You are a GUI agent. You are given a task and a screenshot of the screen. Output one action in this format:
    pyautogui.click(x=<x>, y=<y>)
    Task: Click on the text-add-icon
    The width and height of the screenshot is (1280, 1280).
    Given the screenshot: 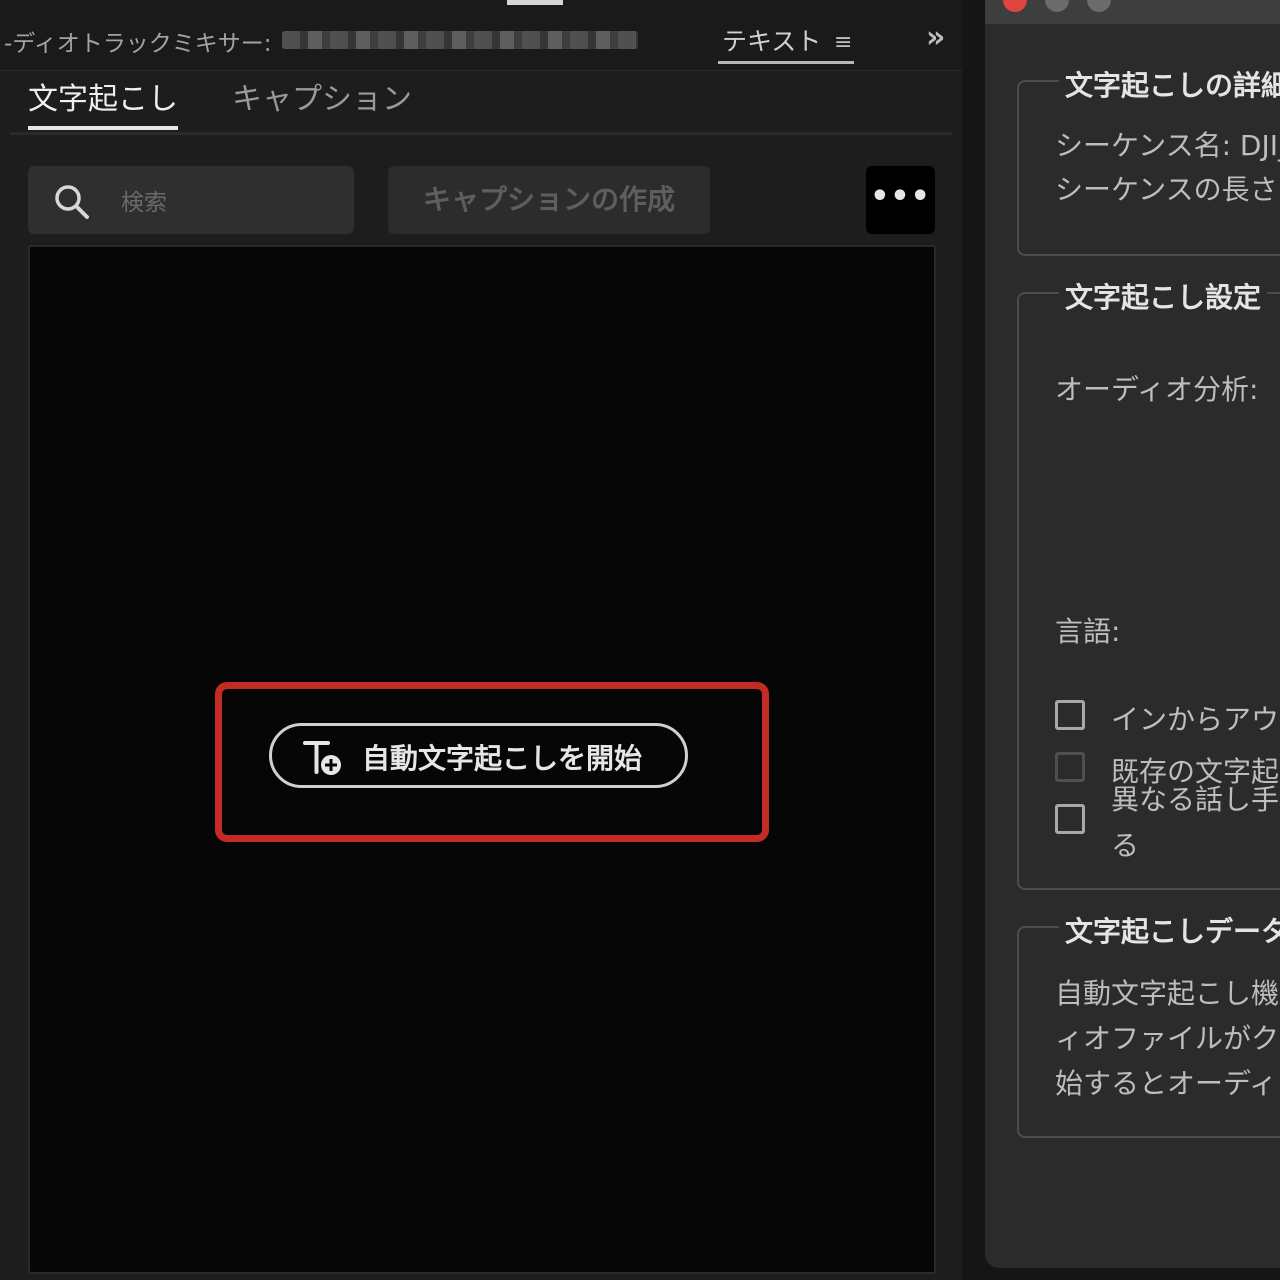 What is the action you would take?
    pyautogui.click(x=322, y=758)
    